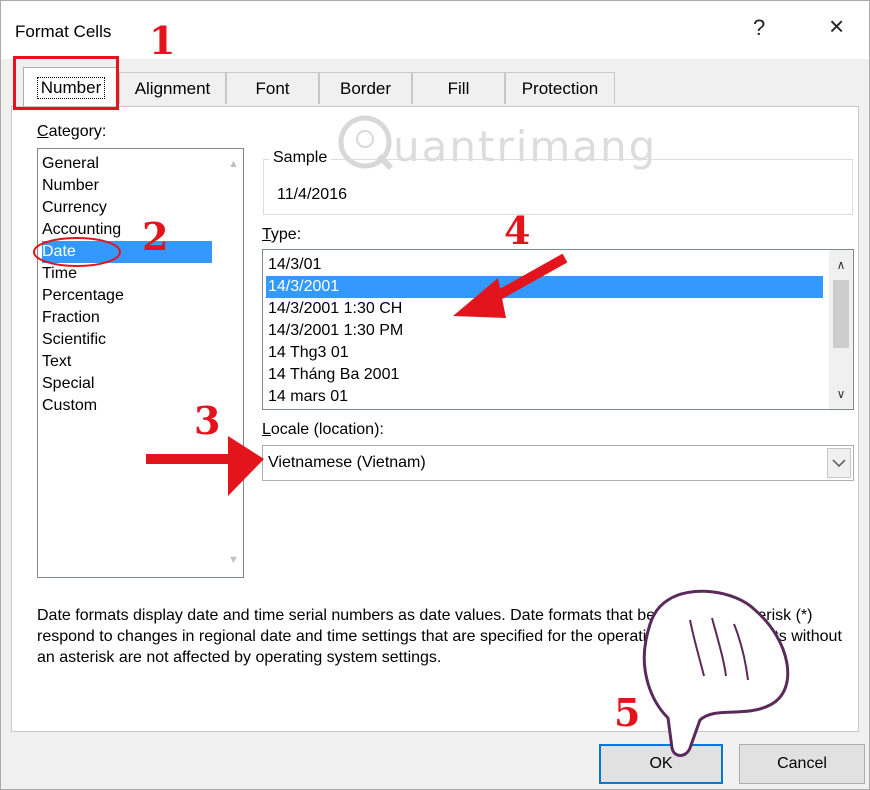 This screenshot has width=870, height=790. I want to click on arrow-down-left-icon, so click(510, 285).